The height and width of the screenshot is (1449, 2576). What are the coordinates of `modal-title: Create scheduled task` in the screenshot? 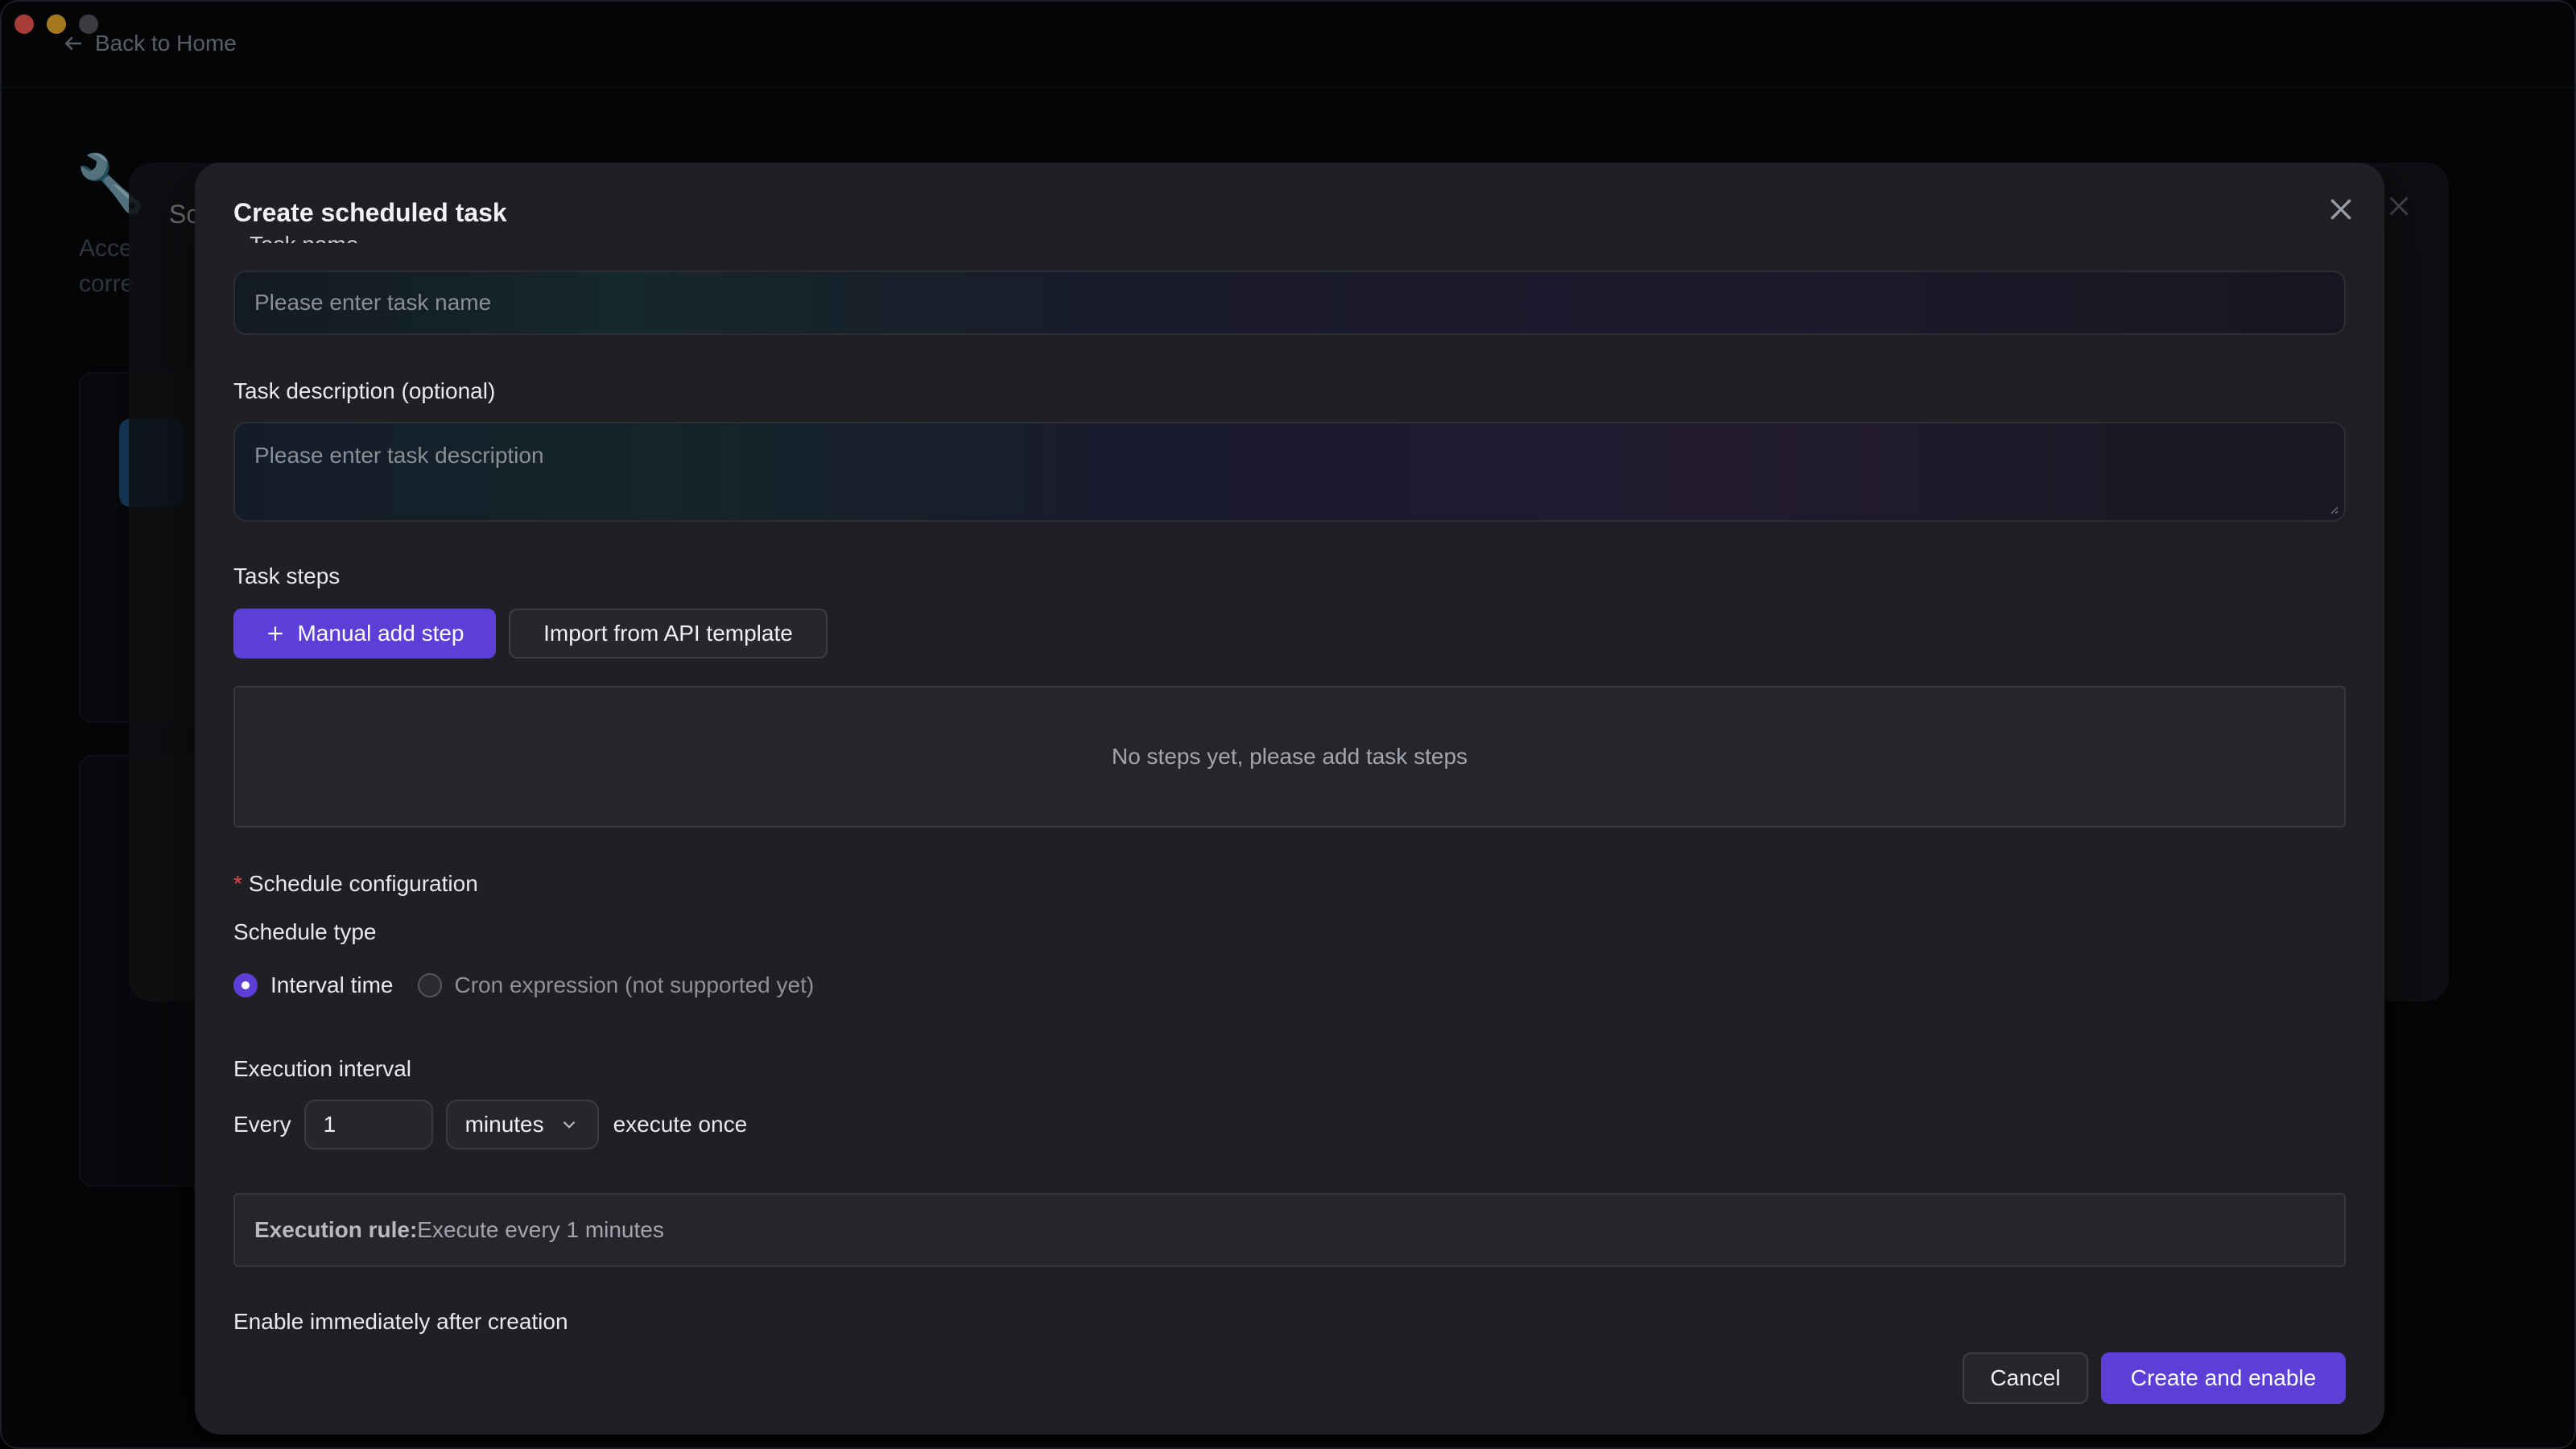 It's located at (370, 212).